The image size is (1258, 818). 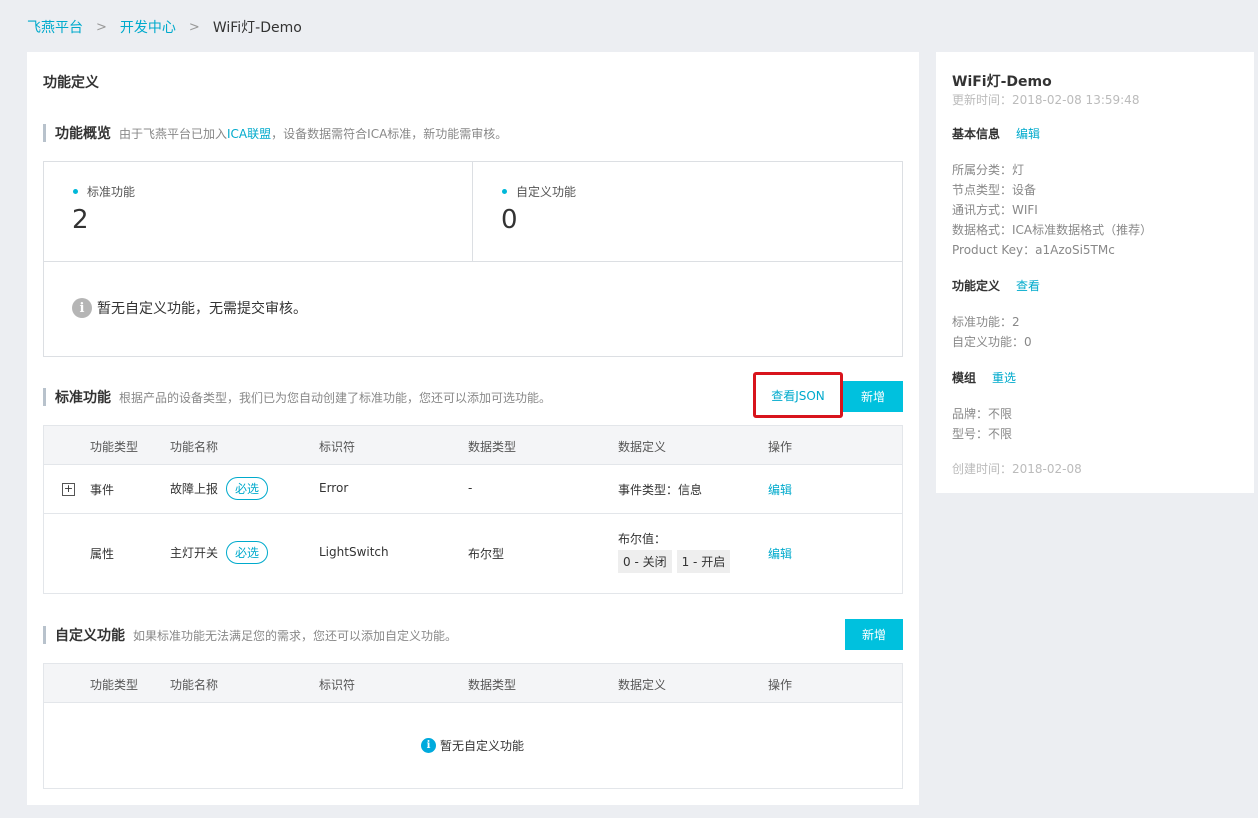 I want to click on standard-label-text: 标准功能, so click(x=111, y=192).